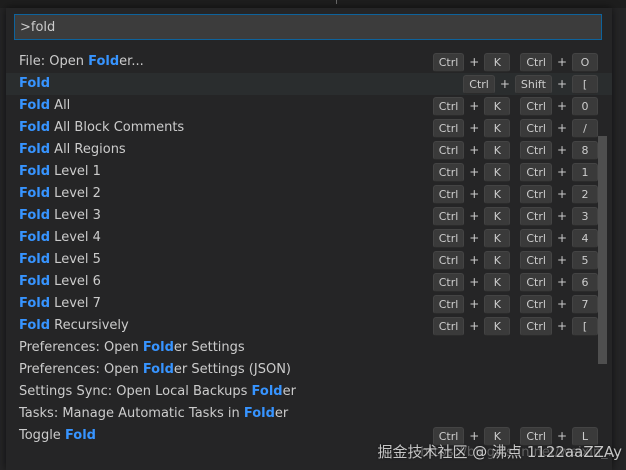  What do you see at coordinates (74, 325) in the screenshot?
I see `command-label: Fold Recursively` at bounding box center [74, 325].